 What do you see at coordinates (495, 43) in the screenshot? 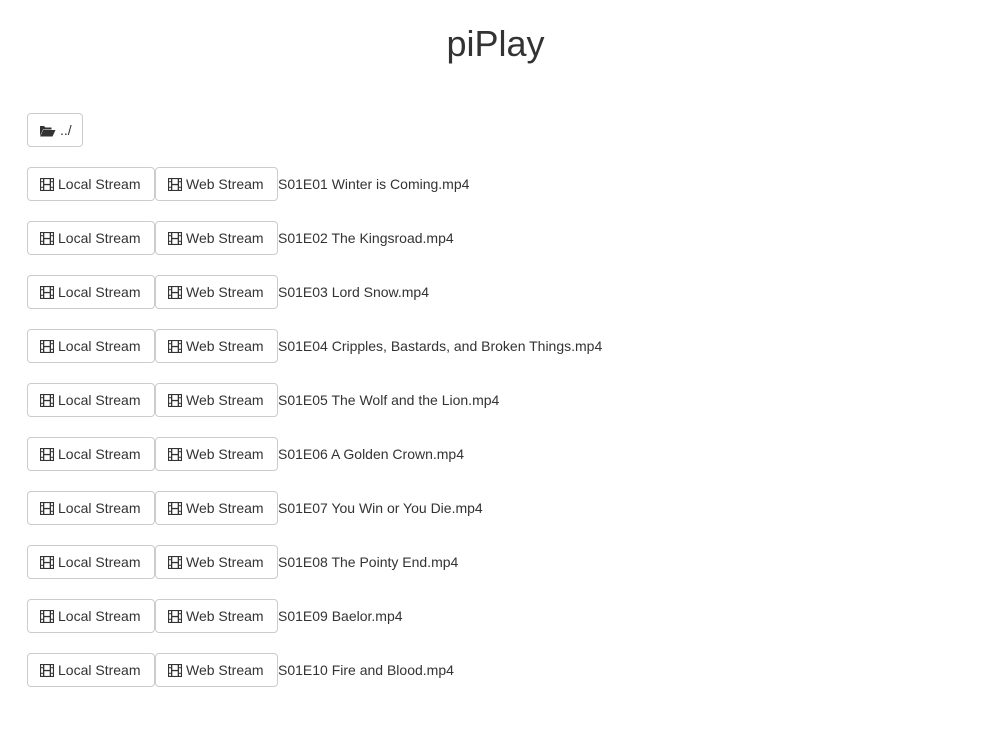
I see `page-title: piPlay` at bounding box center [495, 43].